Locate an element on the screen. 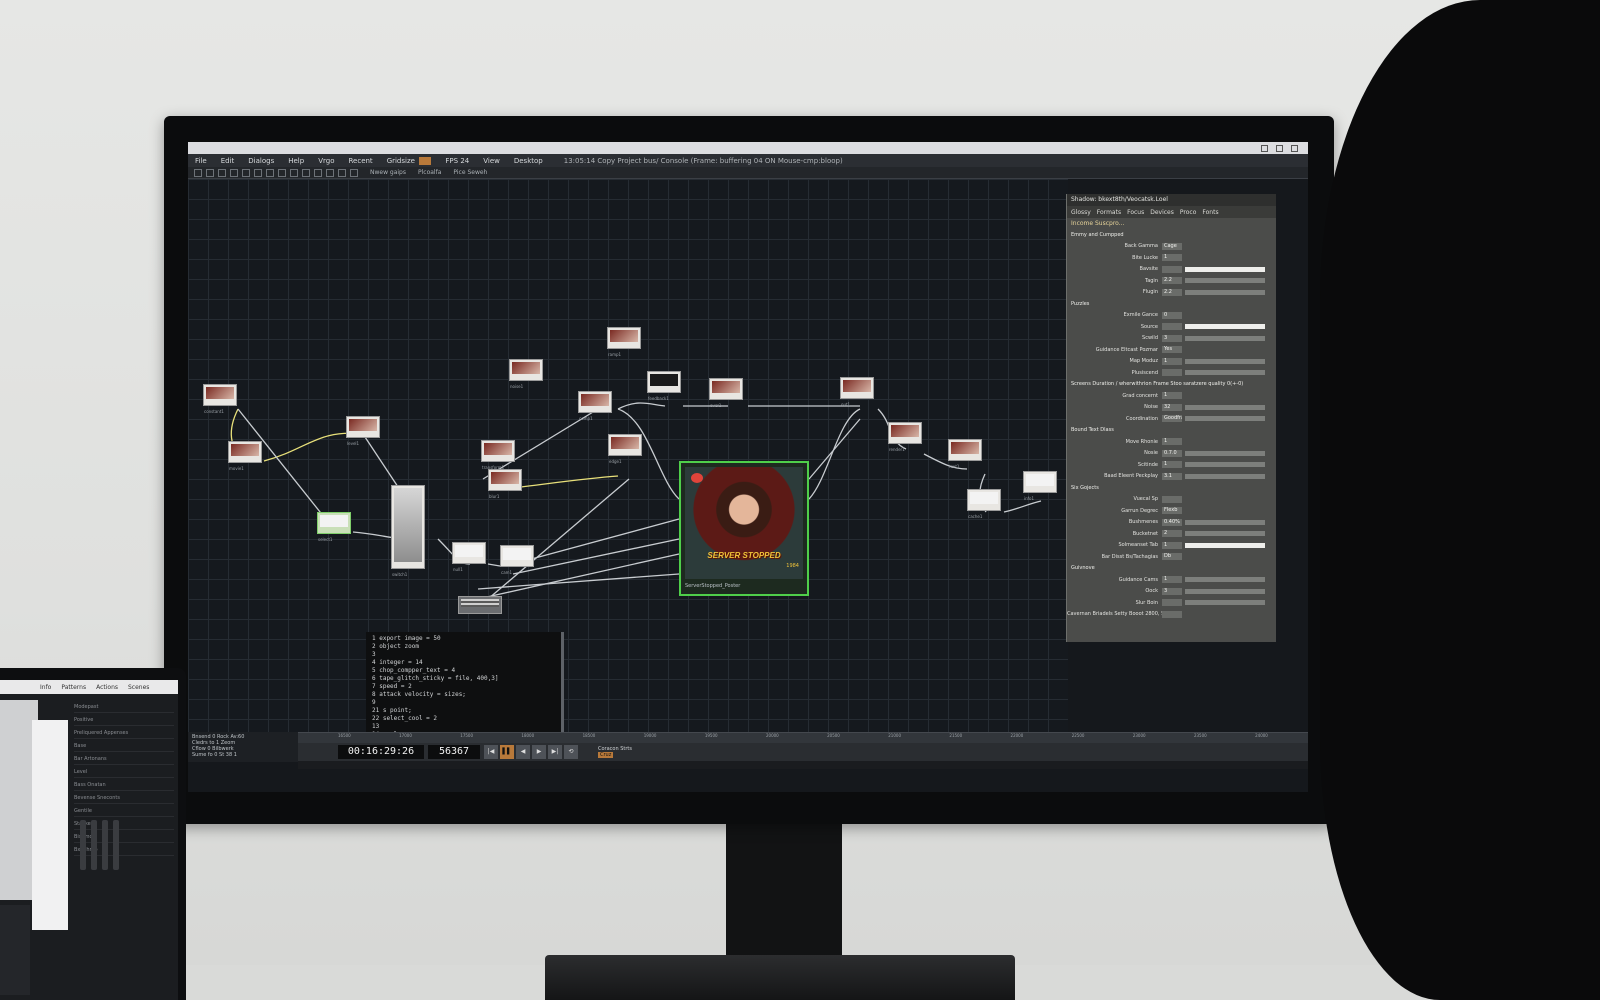  parameter-tab: Proco is located at coordinates (1188, 212).